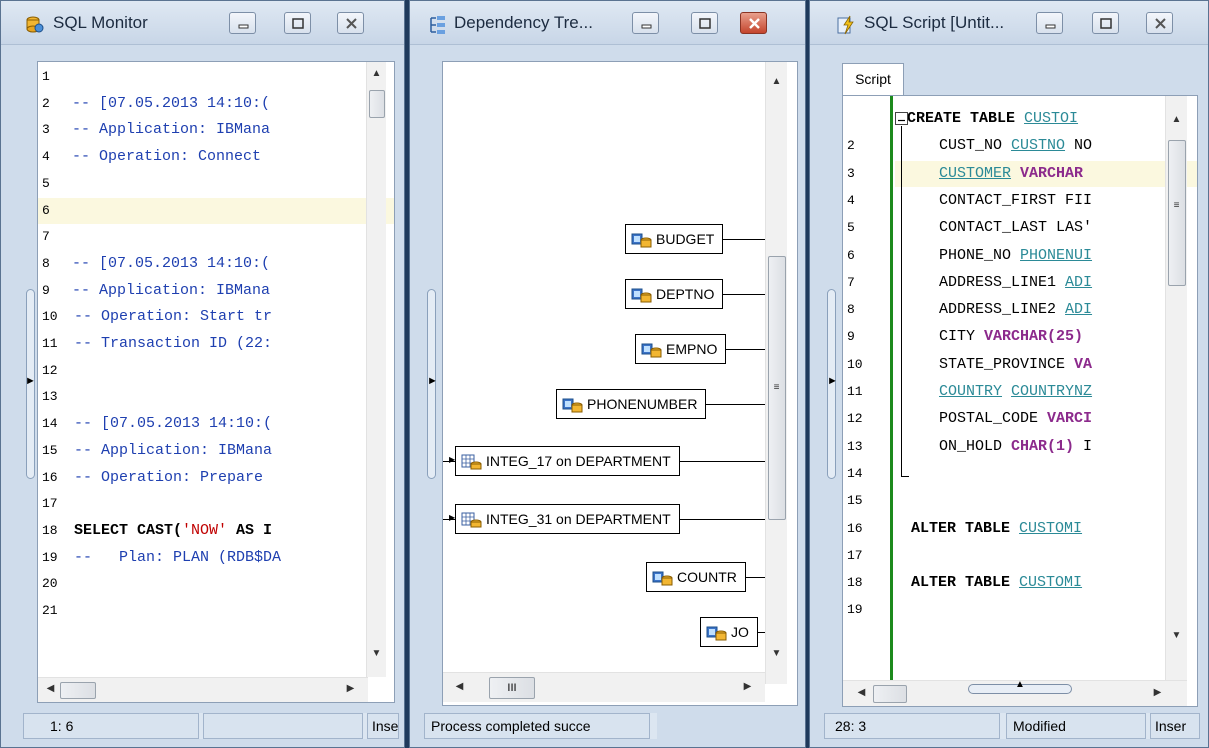  Describe the element at coordinates (46, 130) in the screenshot. I see `line-number: 3` at that location.